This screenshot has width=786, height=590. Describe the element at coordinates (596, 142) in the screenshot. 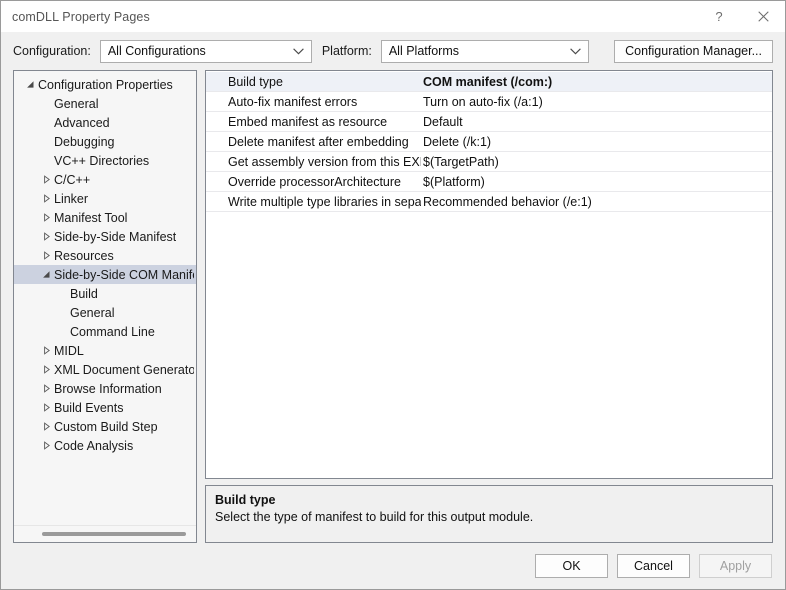

I see `property-value: Delete (/k:1)` at that location.